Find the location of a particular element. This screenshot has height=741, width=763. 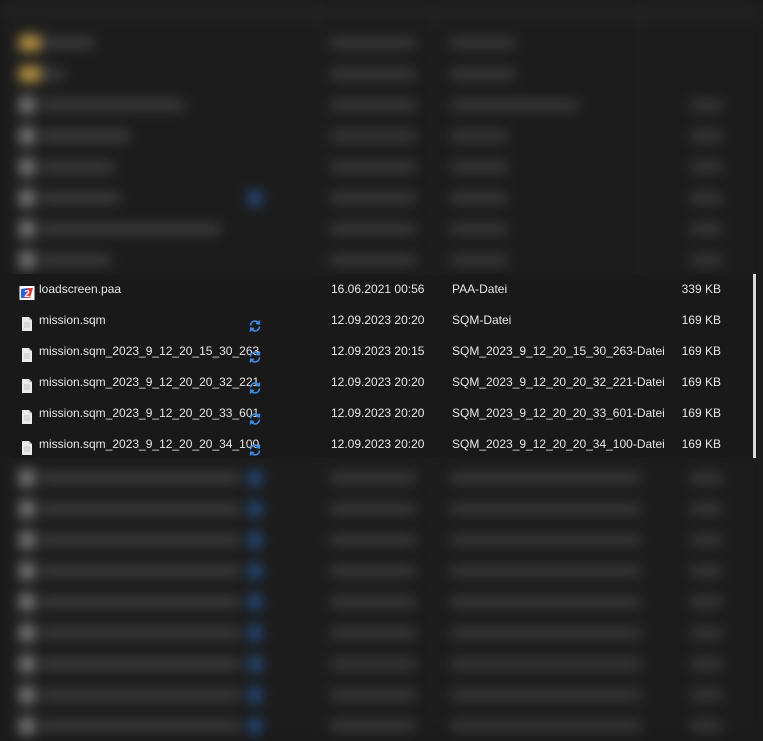

file-name: mission.sqm_2023_9_12_20_15_30_263 is located at coordinates (149, 351).